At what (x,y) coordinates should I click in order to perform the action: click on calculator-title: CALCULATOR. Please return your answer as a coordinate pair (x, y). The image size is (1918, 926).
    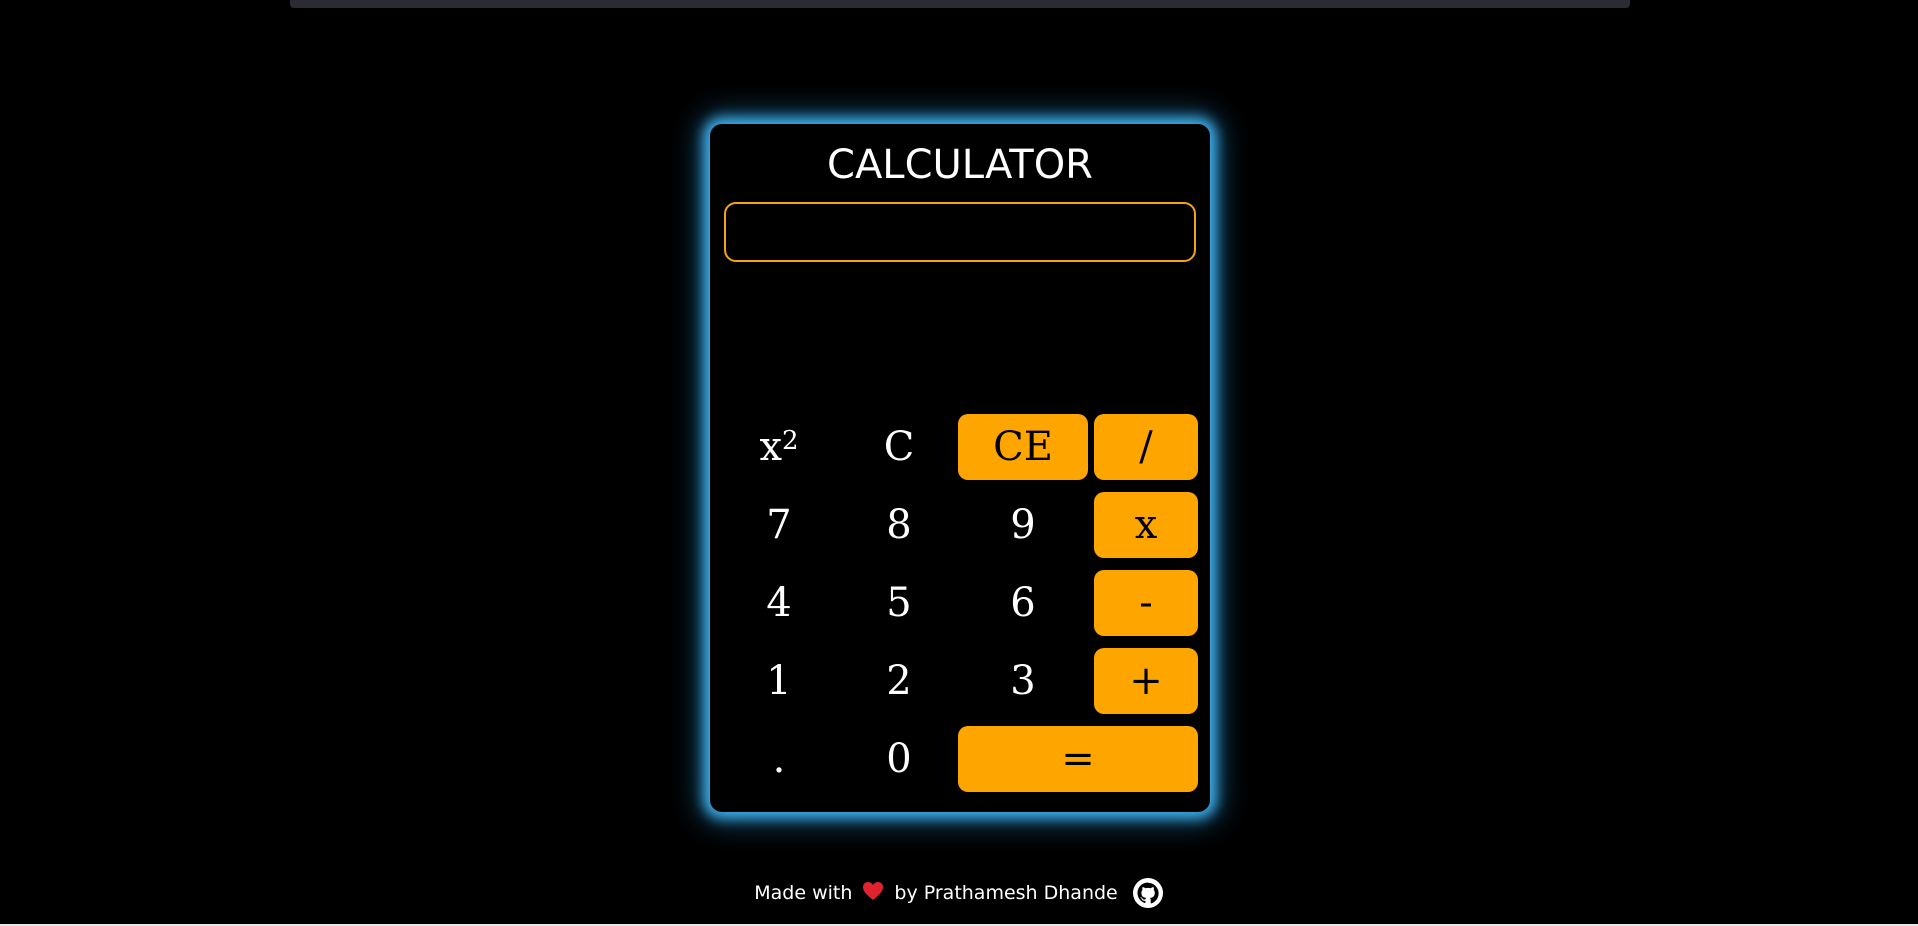
    Looking at the image, I should click on (960, 165).